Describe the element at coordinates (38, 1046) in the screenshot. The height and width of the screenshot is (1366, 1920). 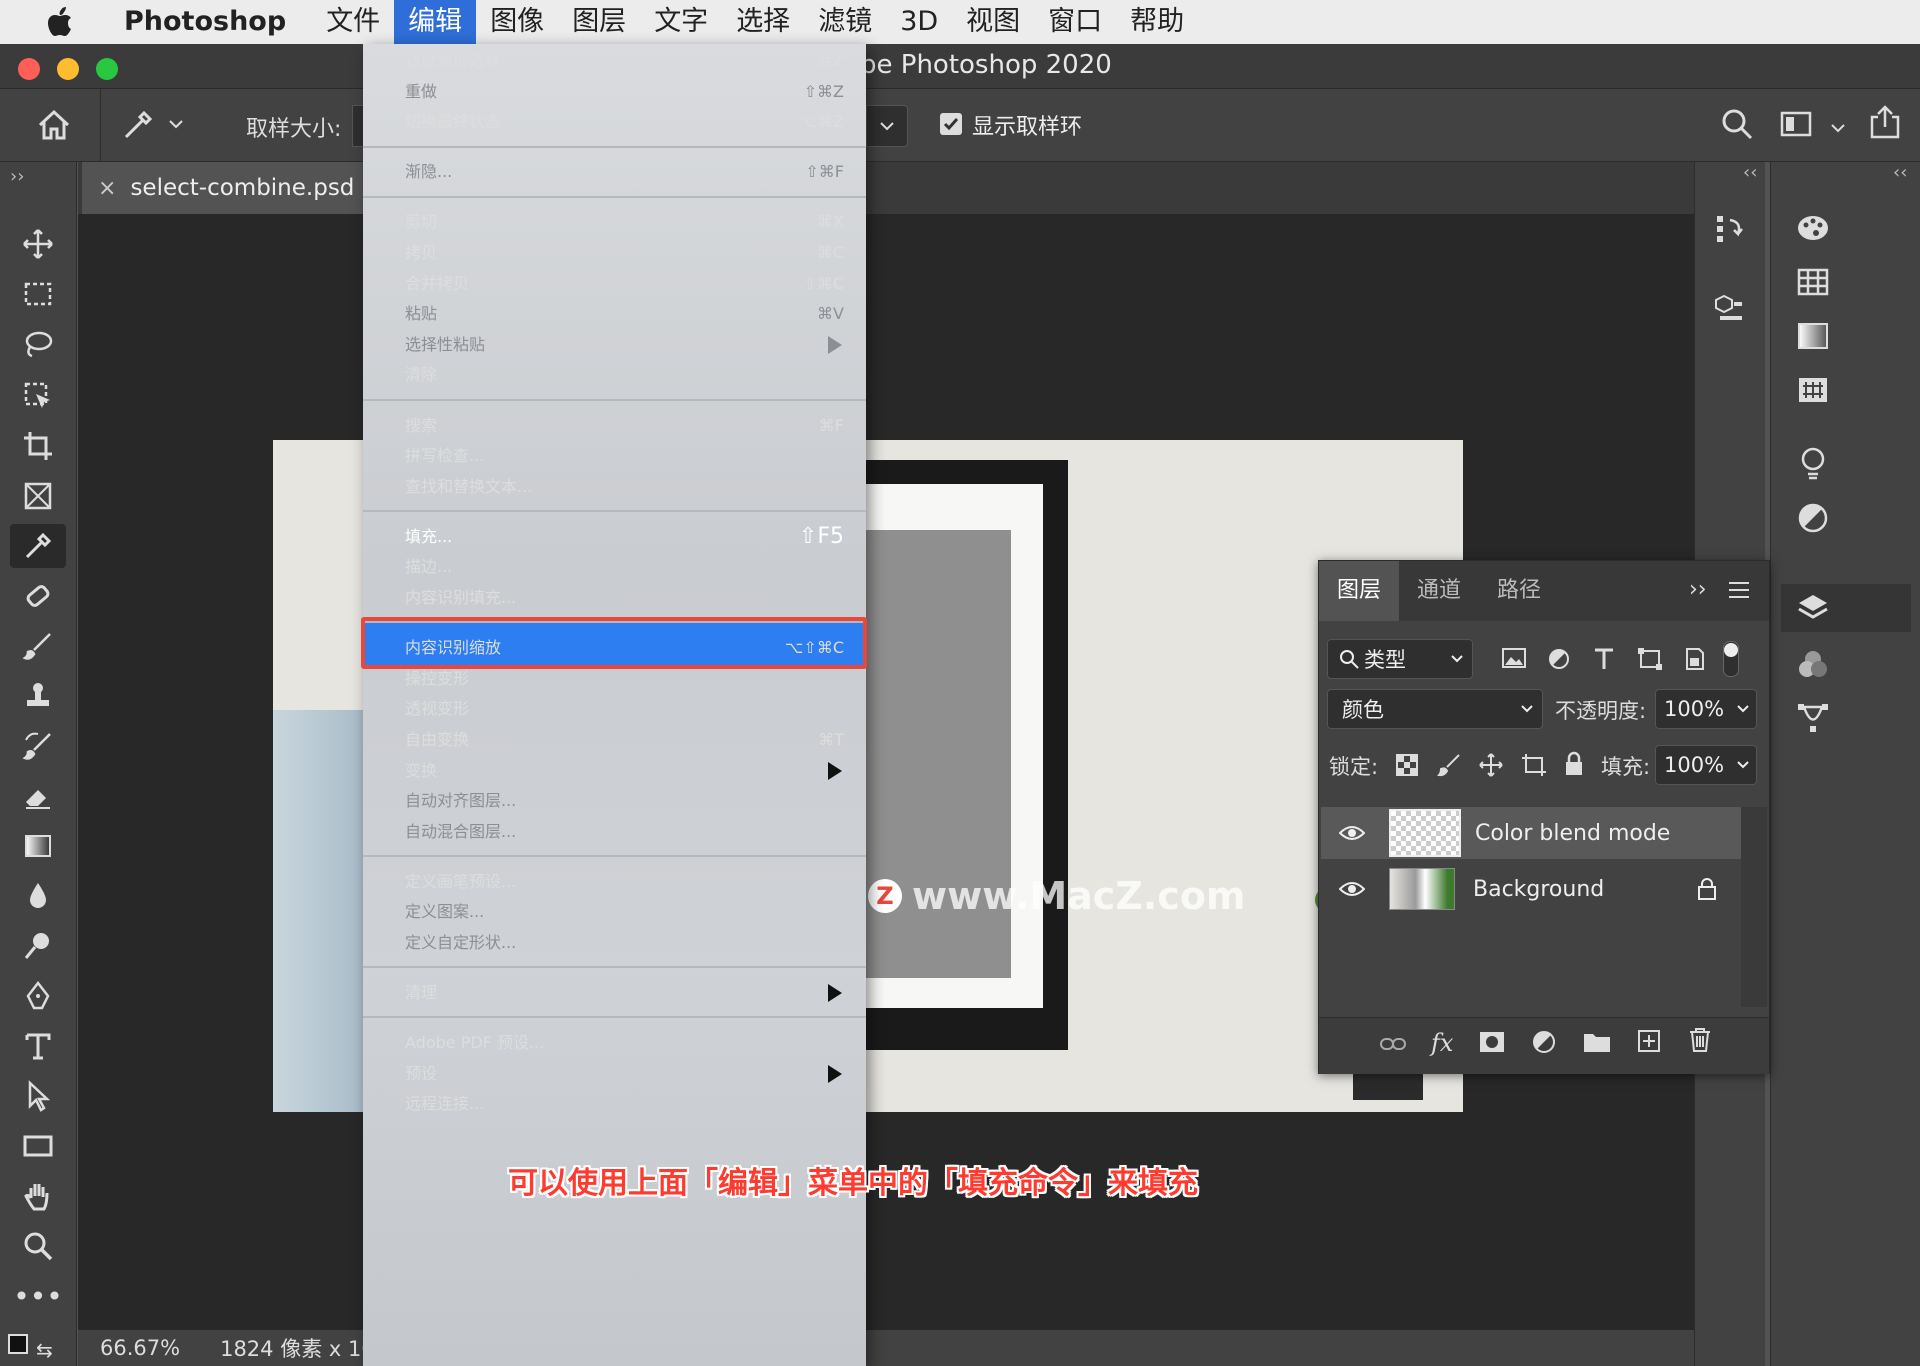
I see `type-tool-icon` at that location.